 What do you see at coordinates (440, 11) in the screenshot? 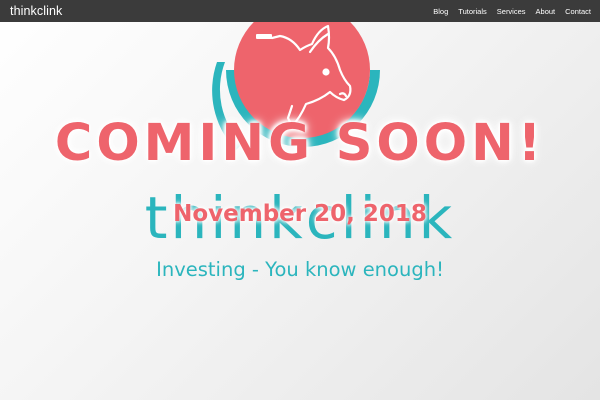
I see `nav-link-blog: Blog` at bounding box center [440, 11].